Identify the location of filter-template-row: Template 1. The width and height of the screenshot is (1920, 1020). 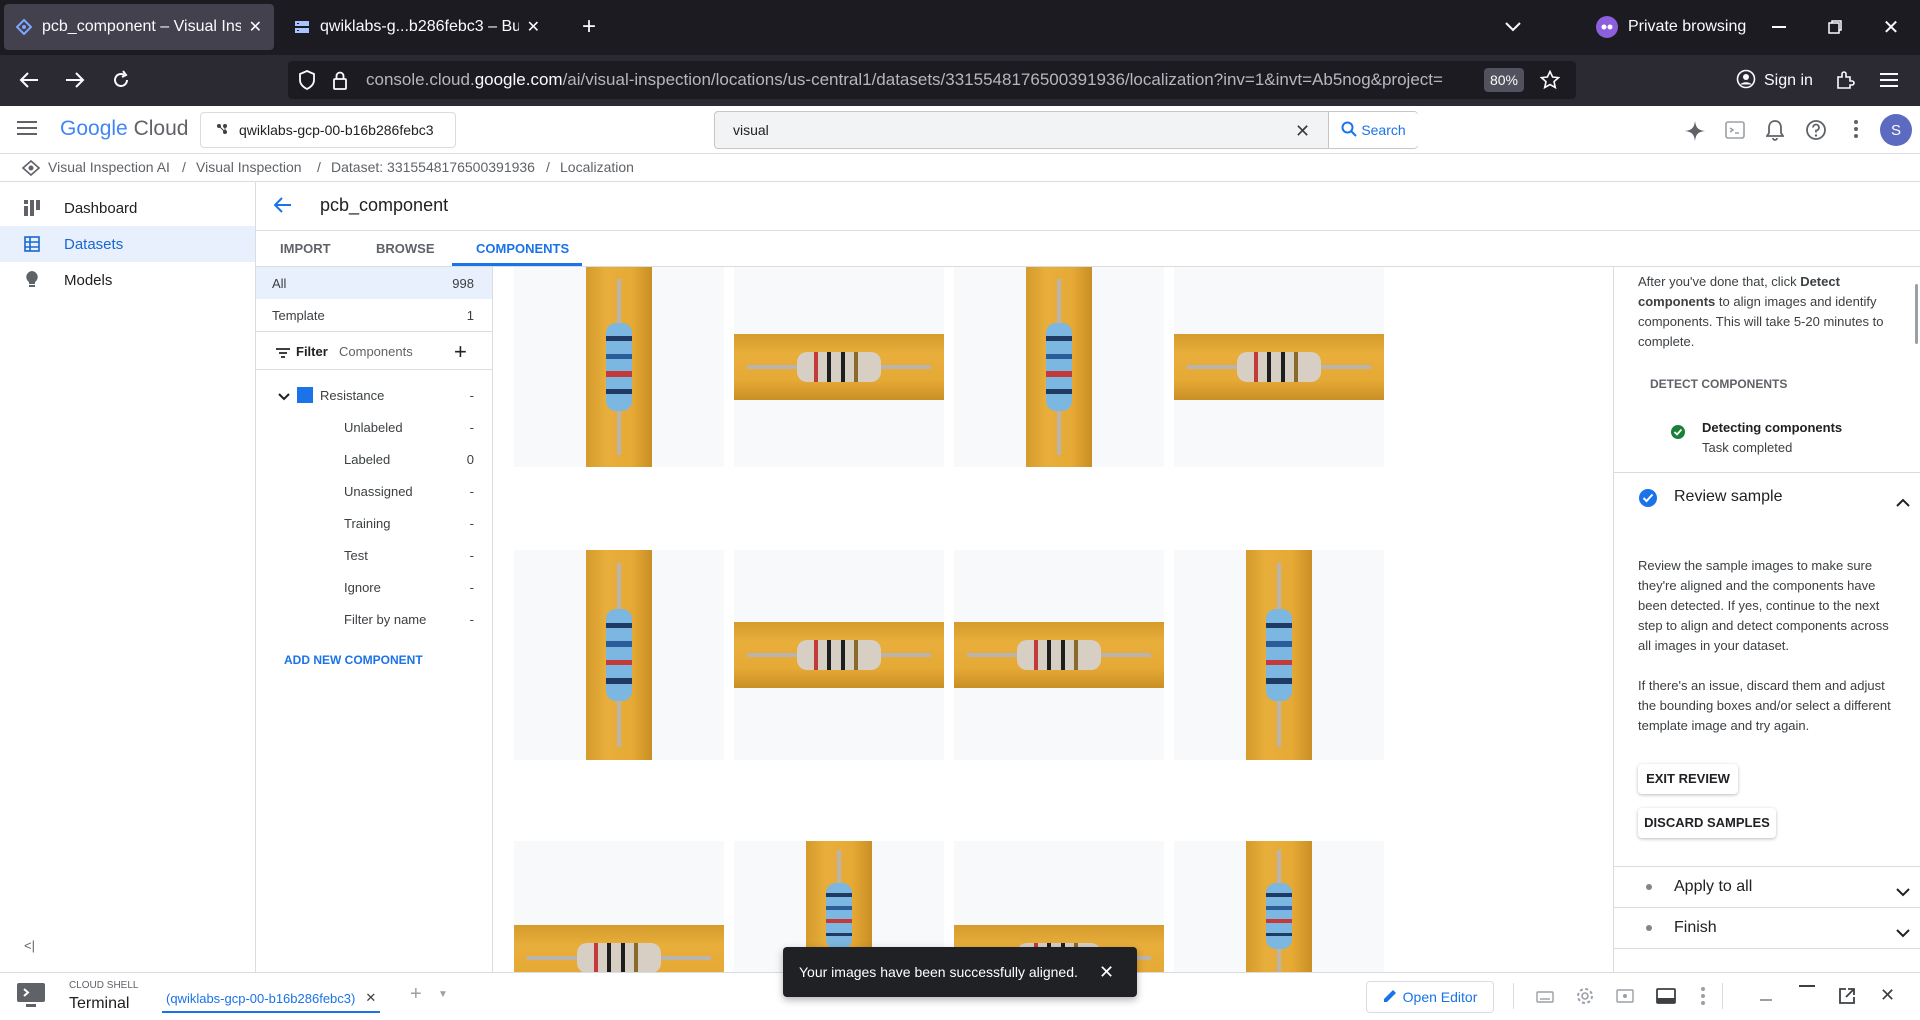
(374, 315).